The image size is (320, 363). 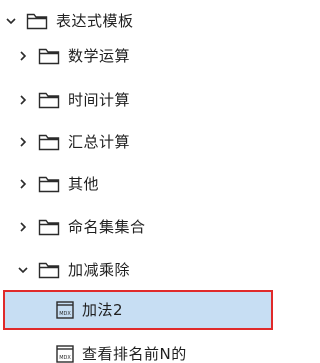 I want to click on tree-node-math-operations: 数学运算, so click(x=138, y=56).